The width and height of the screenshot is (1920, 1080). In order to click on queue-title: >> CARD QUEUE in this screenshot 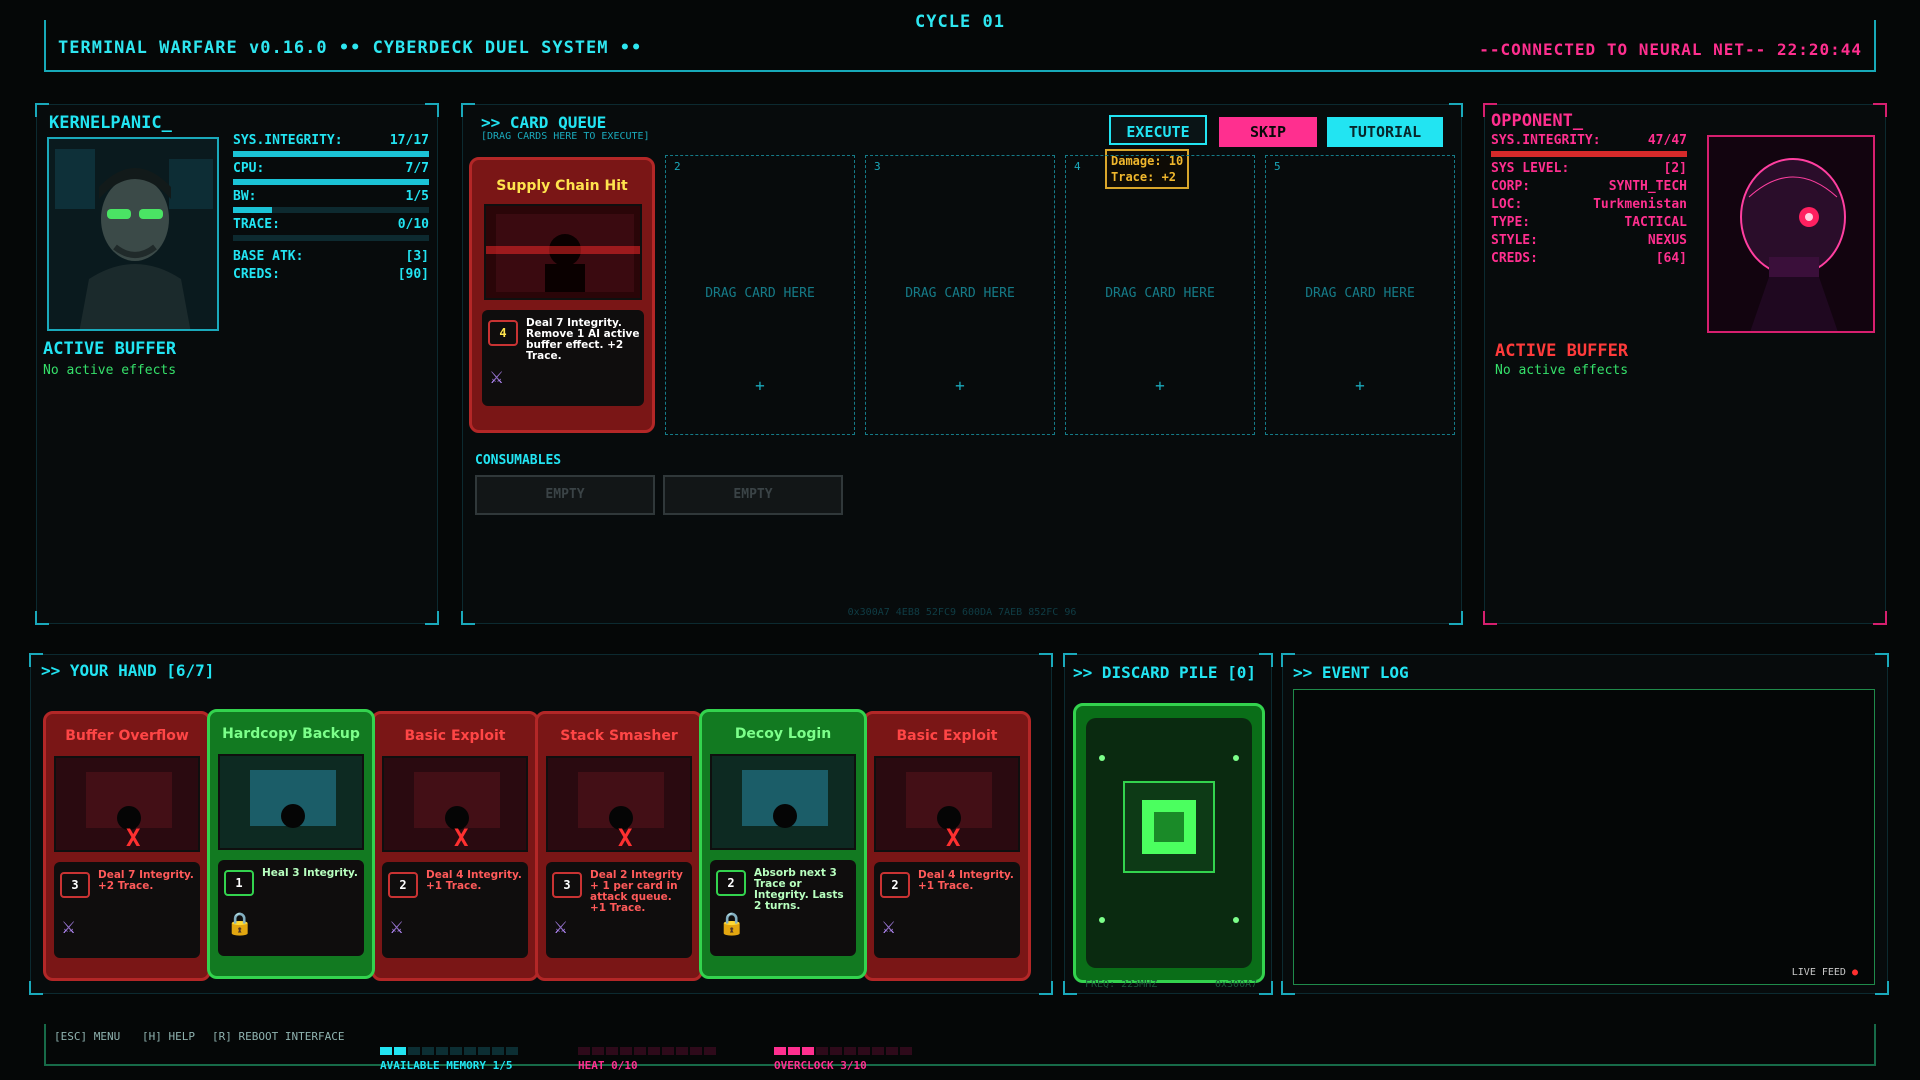, I will do `click(544, 122)`.